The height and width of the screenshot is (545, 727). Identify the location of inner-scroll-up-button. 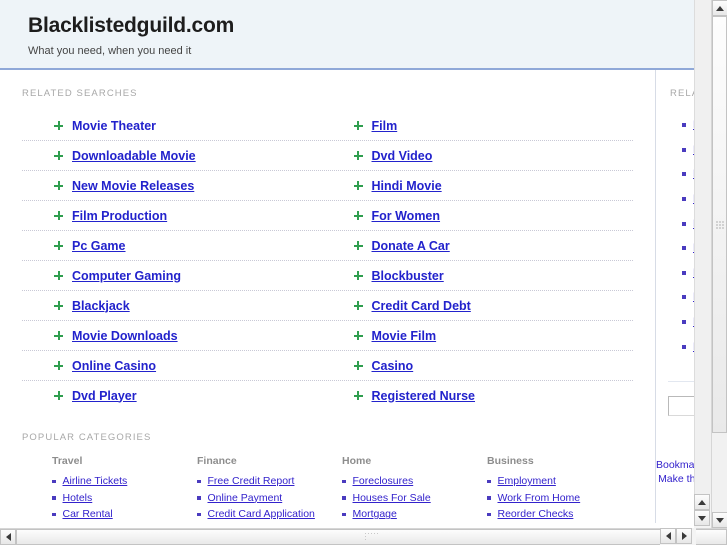
(702, 502).